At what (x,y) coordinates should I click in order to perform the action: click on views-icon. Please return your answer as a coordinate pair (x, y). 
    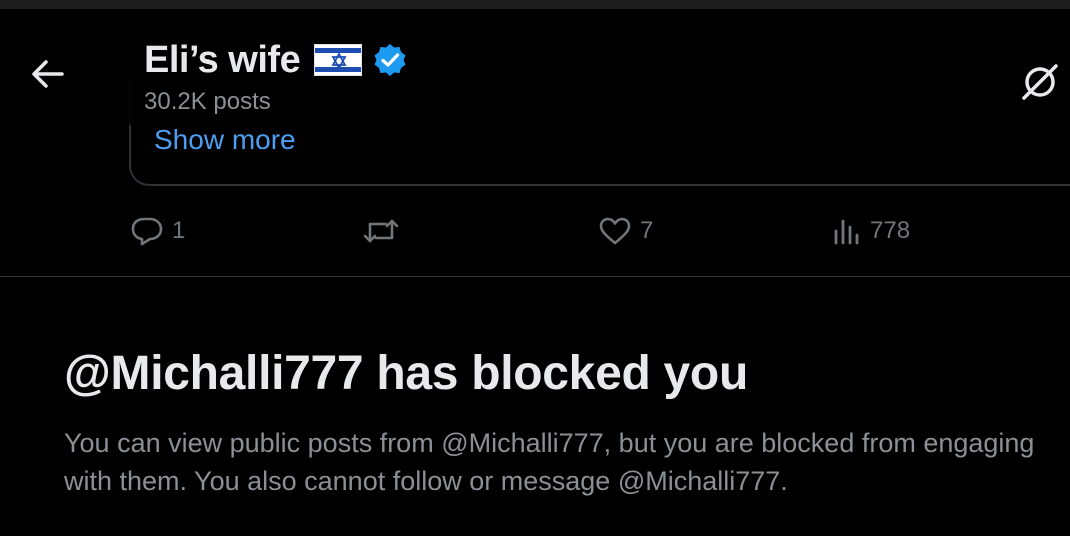
    Looking at the image, I should click on (846, 232).